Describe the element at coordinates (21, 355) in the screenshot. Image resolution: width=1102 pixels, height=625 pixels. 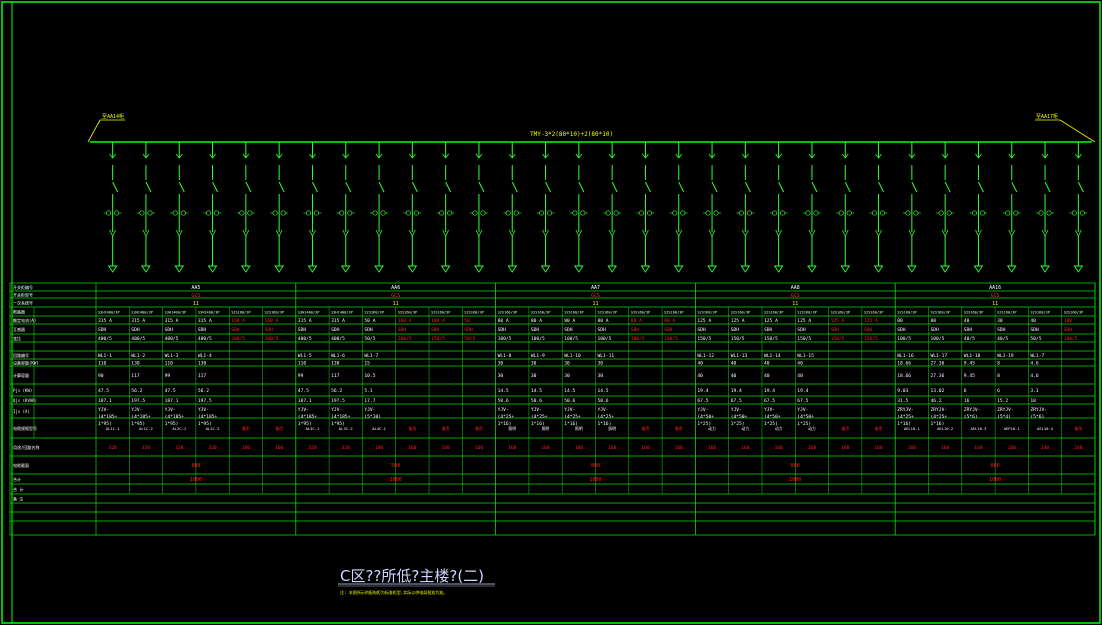
I see `row-label: 回路编号` at that location.